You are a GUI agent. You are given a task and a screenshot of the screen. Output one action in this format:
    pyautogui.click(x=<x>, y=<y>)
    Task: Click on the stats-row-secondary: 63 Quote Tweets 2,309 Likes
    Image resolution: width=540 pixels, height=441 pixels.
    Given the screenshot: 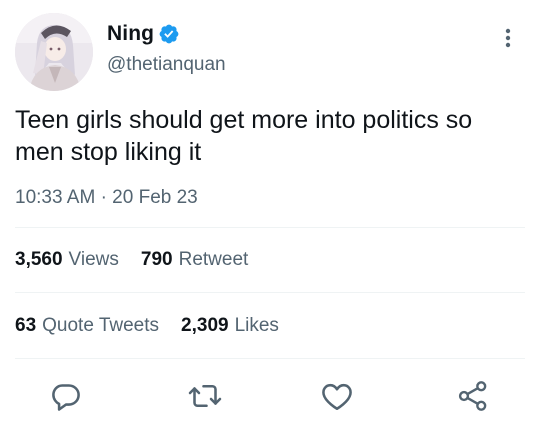 What is the action you would take?
    pyautogui.click(x=147, y=326)
    